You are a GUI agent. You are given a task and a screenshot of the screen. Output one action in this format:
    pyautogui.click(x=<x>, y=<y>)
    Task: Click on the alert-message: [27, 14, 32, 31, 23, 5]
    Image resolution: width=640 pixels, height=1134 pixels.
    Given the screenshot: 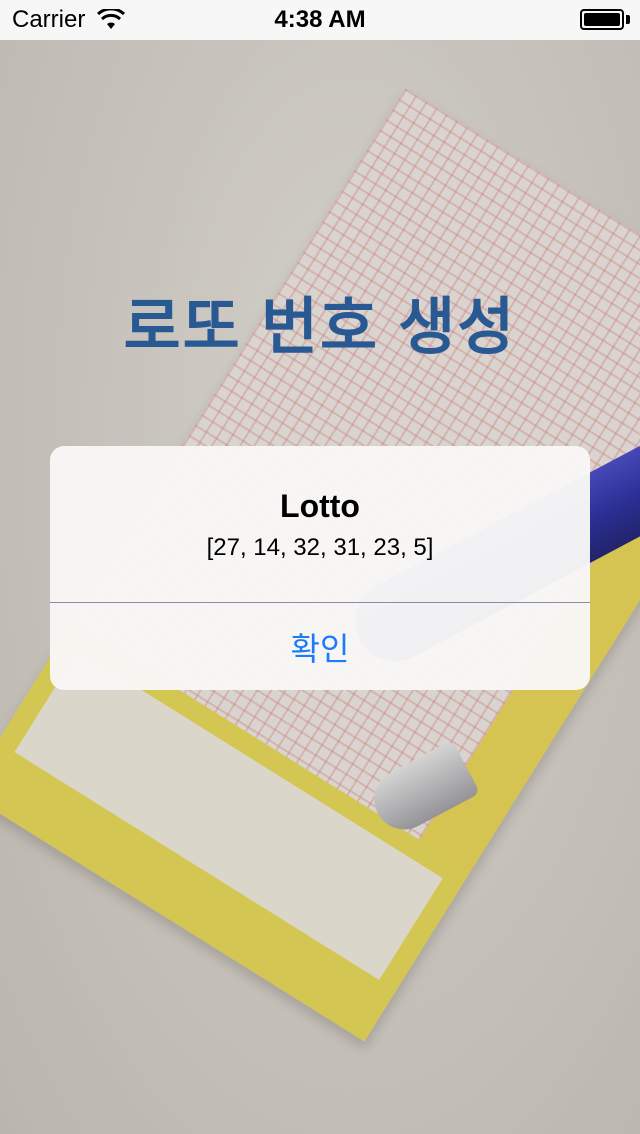 What is the action you would take?
    pyautogui.click(x=320, y=547)
    